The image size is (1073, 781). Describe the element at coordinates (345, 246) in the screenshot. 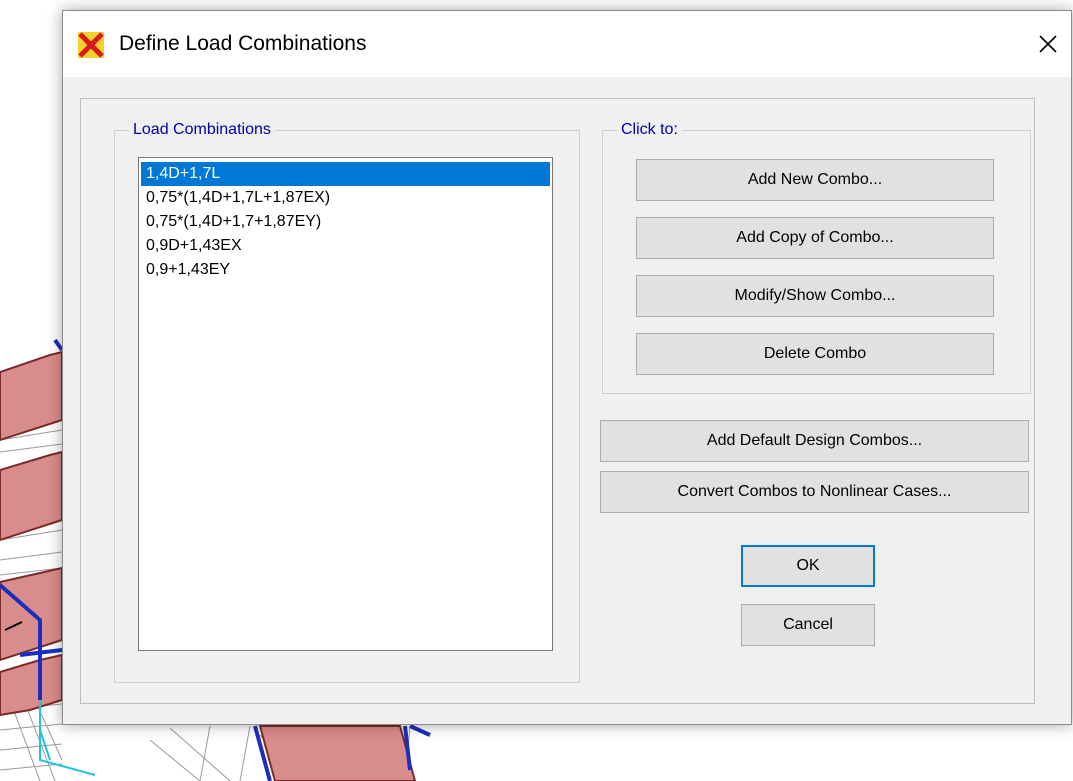

I see `list-item: 0,9D+1,43EX` at that location.